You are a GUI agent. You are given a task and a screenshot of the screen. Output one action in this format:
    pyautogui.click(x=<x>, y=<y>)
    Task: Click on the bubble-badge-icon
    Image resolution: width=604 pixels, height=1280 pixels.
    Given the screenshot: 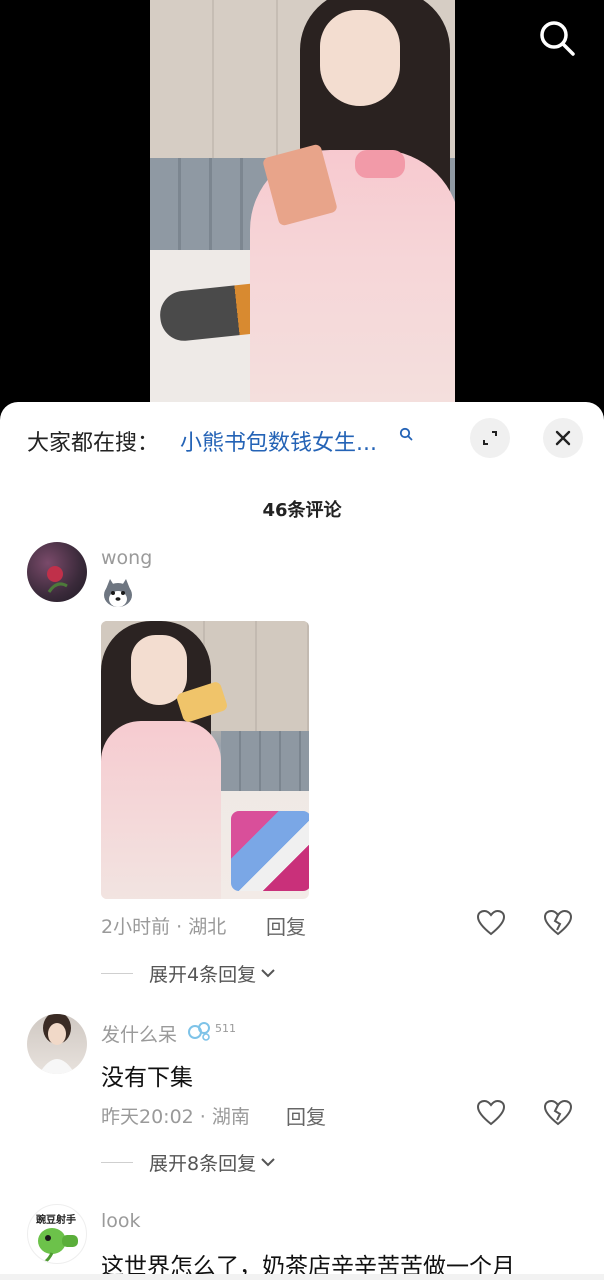 What is the action you would take?
    pyautogui.click(x=200, y=1033)
    